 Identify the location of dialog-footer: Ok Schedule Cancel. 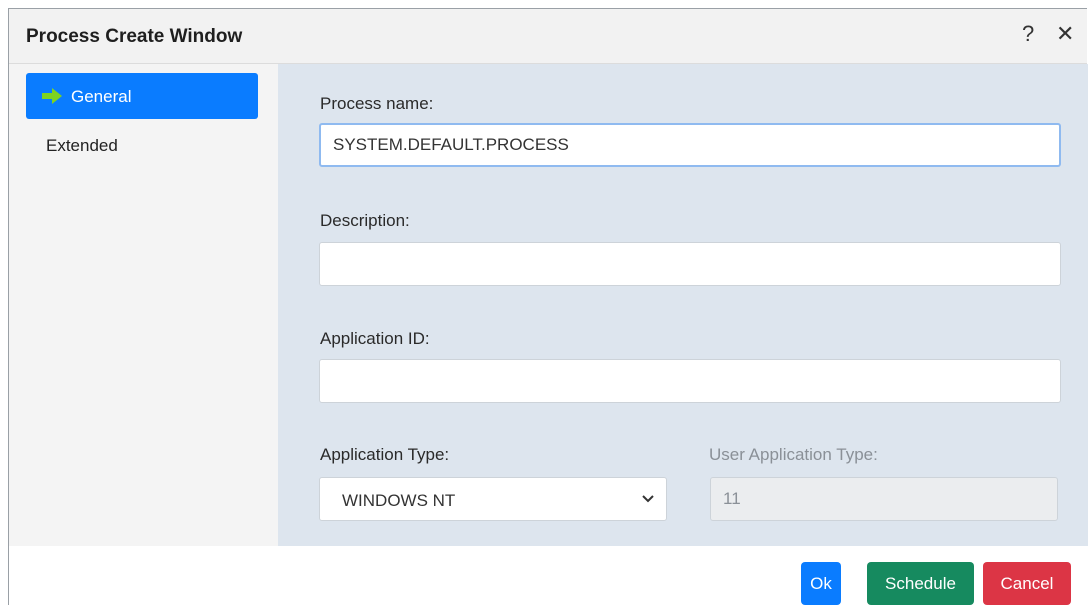
(548, 576).